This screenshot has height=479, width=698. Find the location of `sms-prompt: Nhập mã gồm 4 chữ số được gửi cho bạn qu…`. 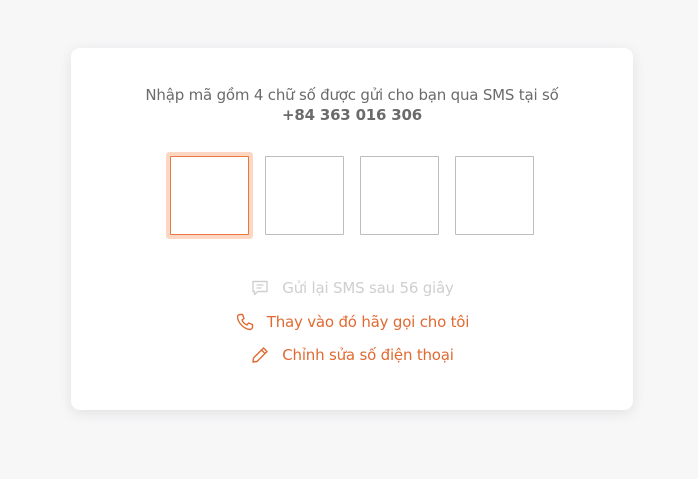

sms-prompt: Nhập mã gồm 4 chữ số được gửi cho bạn qu… is located at coordinates (352, 105).